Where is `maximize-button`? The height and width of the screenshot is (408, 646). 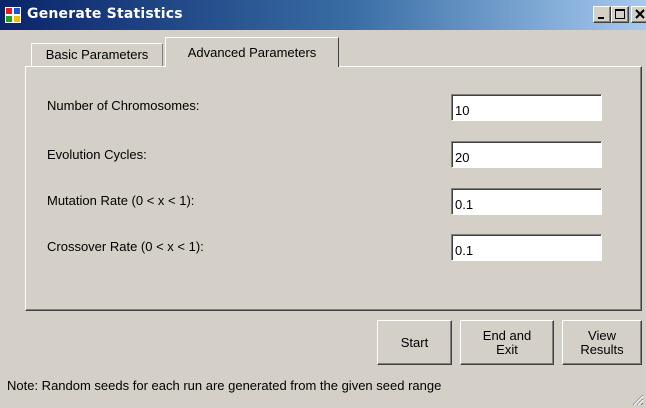
maximize-button is located at coordinates (620, 14).